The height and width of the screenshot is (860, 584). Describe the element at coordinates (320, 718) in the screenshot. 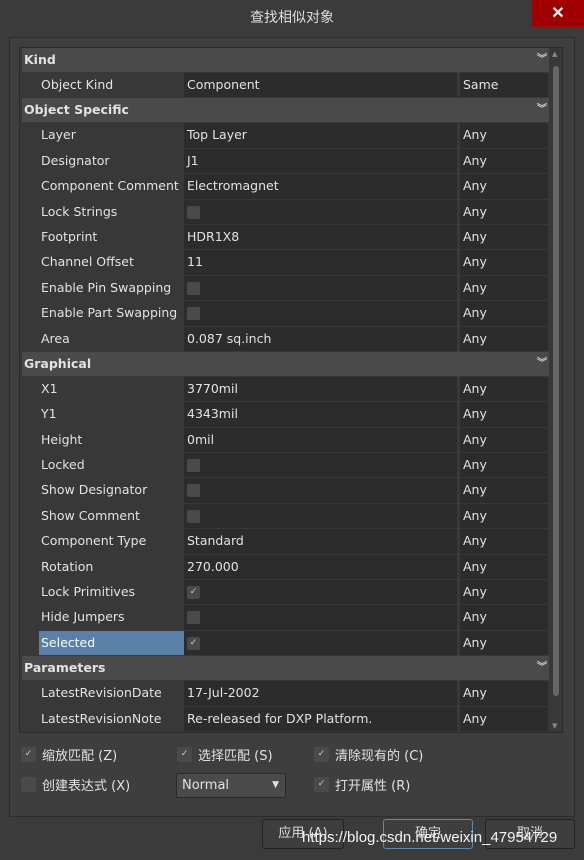

I see `property-value: Re-released for DXP Platform.` at that location.